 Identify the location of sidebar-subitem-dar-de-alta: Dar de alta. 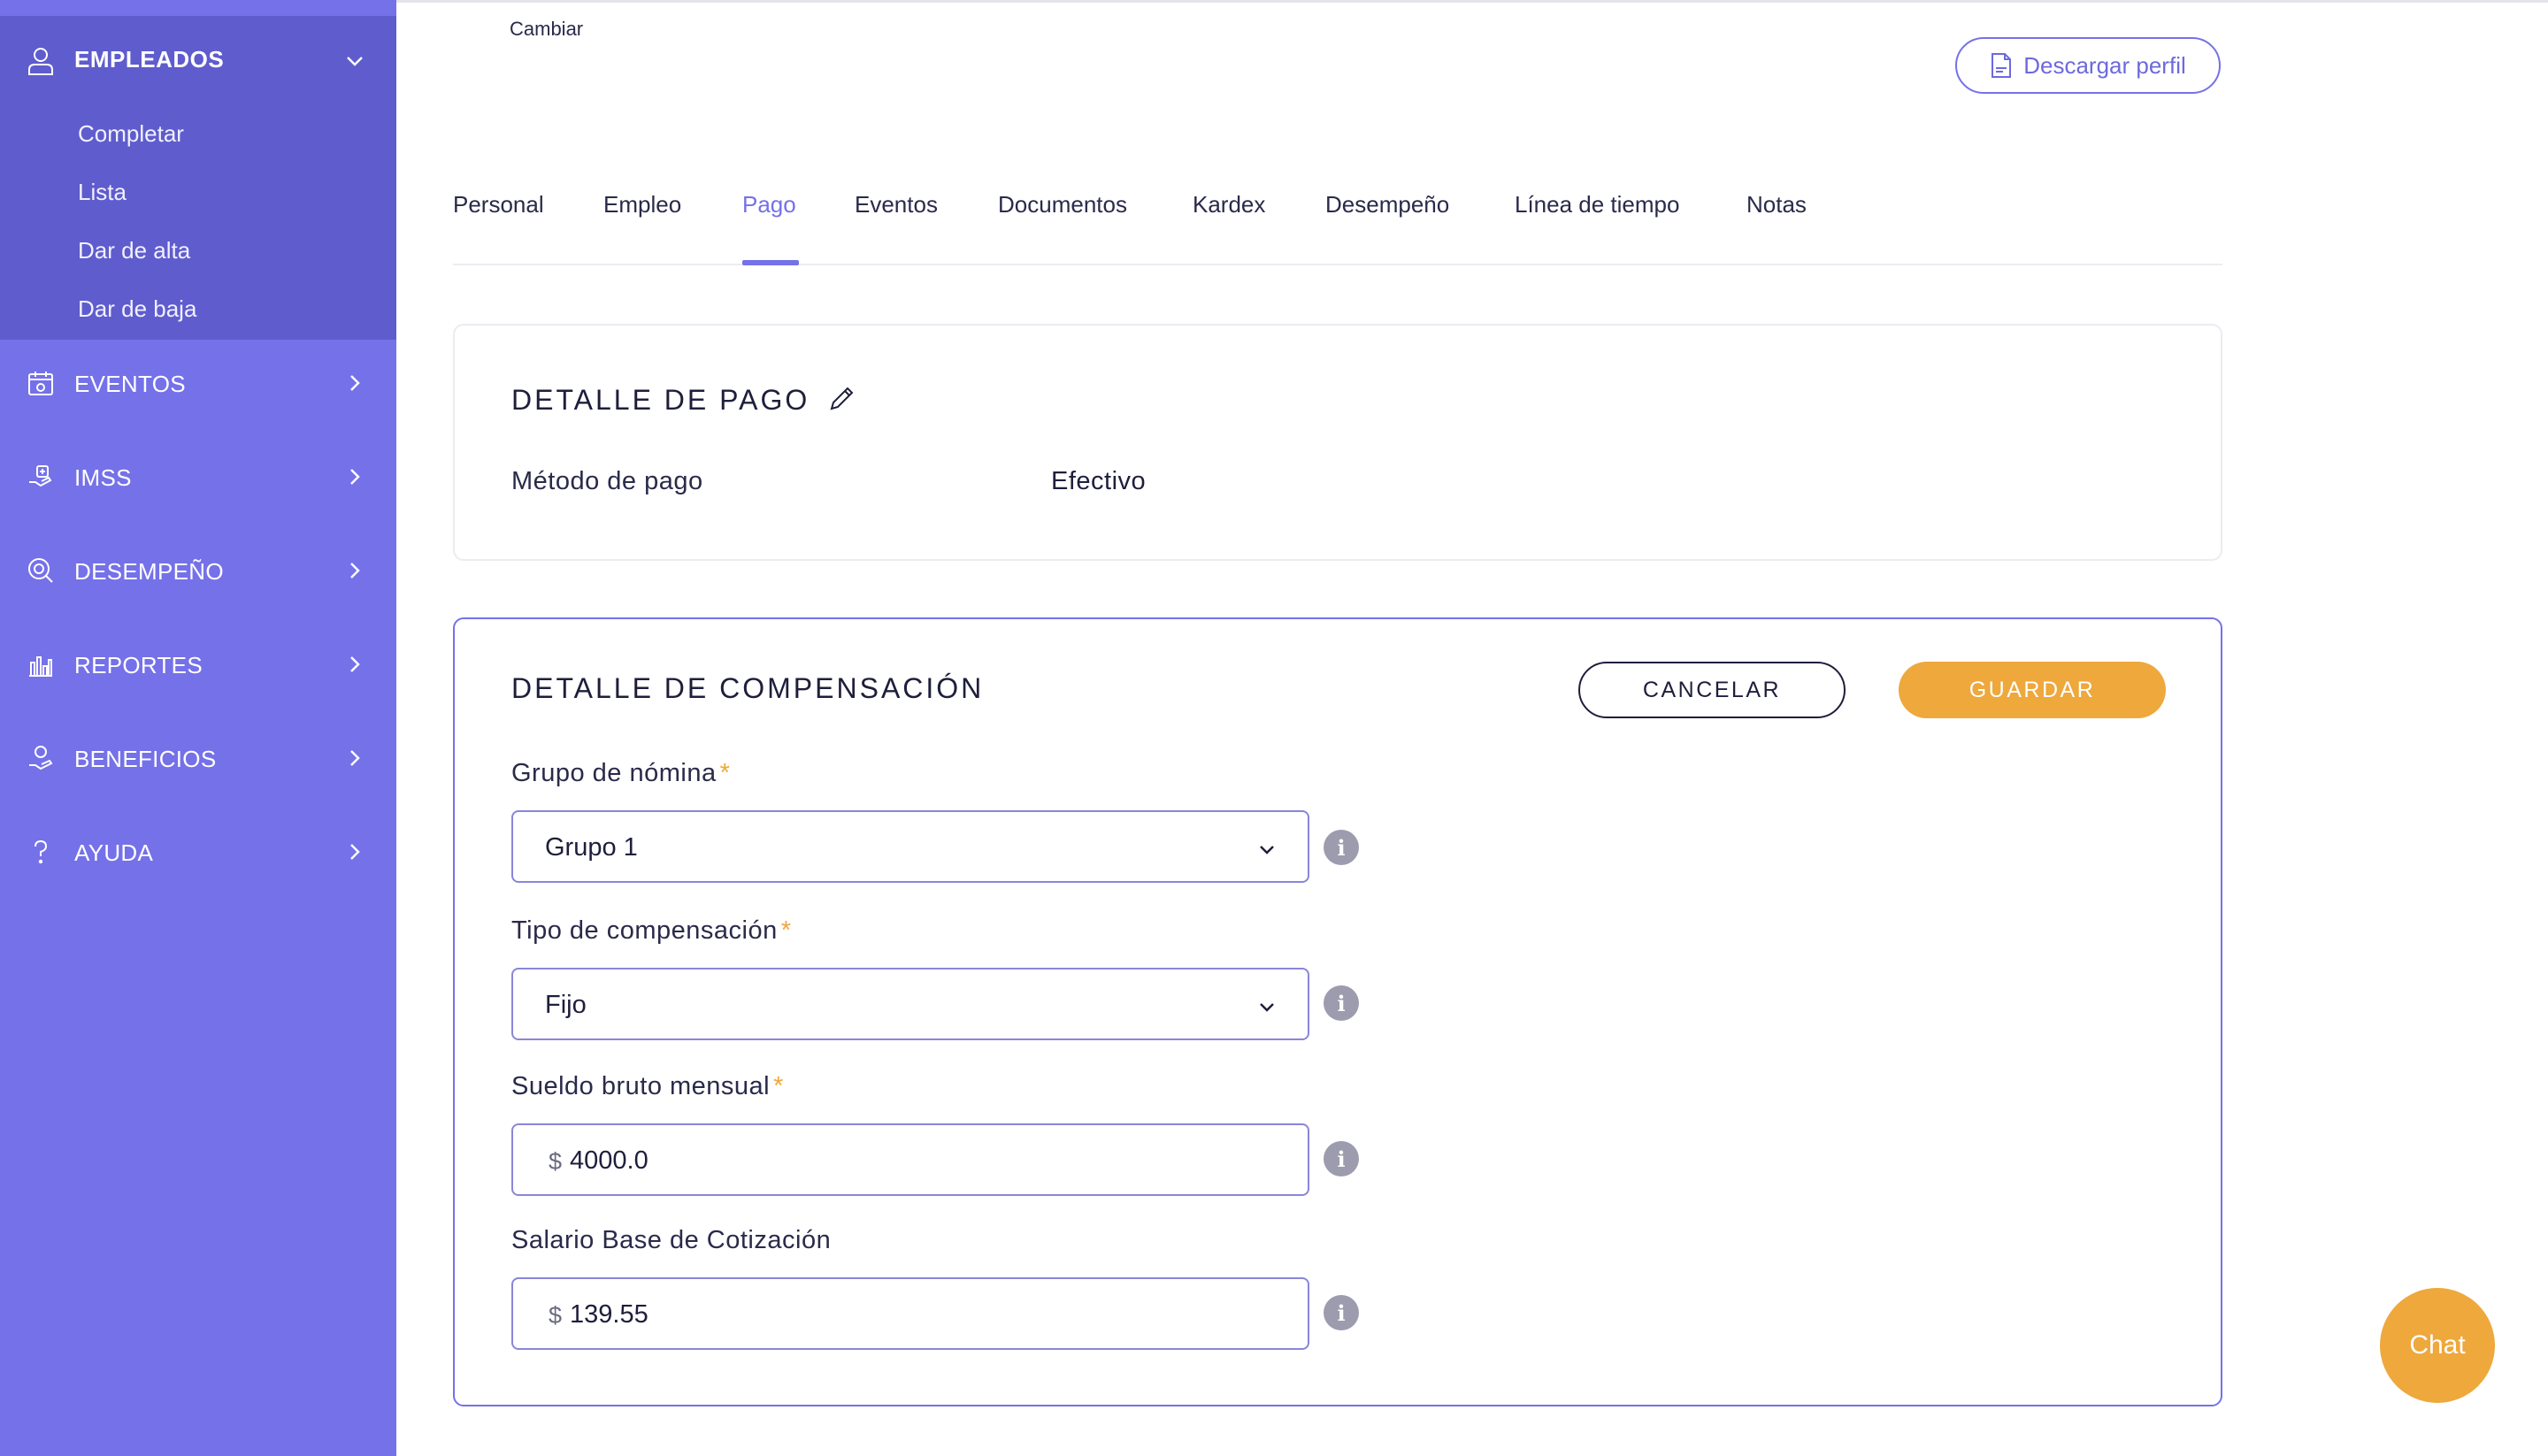
(134, 250).